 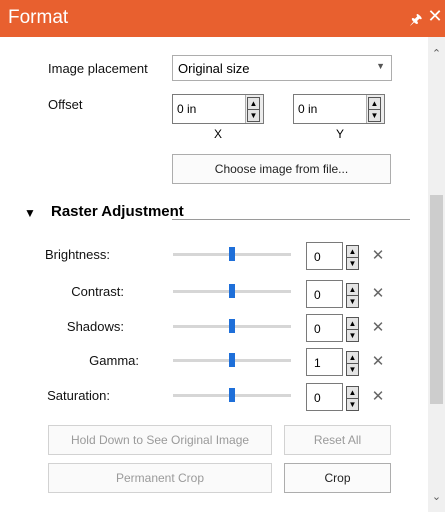 What do you see at coordinates (282, 68) in the screenshot?
I see `image-placement-dropdown: Original size ▼` at bounding box center [282, 68].